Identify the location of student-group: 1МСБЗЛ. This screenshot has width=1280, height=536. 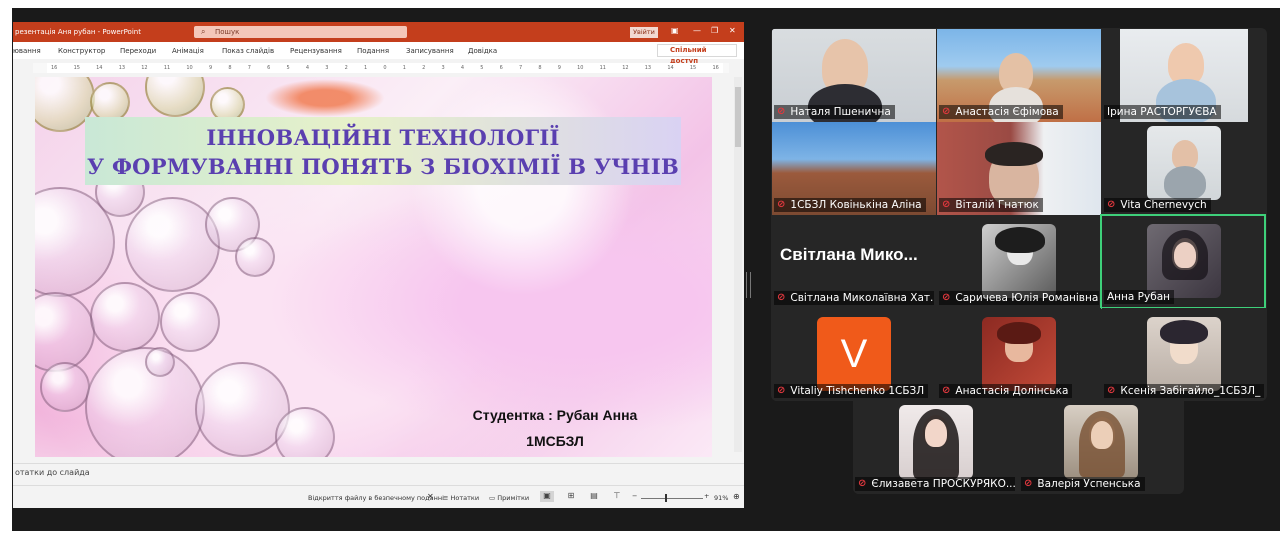
(555, 441).